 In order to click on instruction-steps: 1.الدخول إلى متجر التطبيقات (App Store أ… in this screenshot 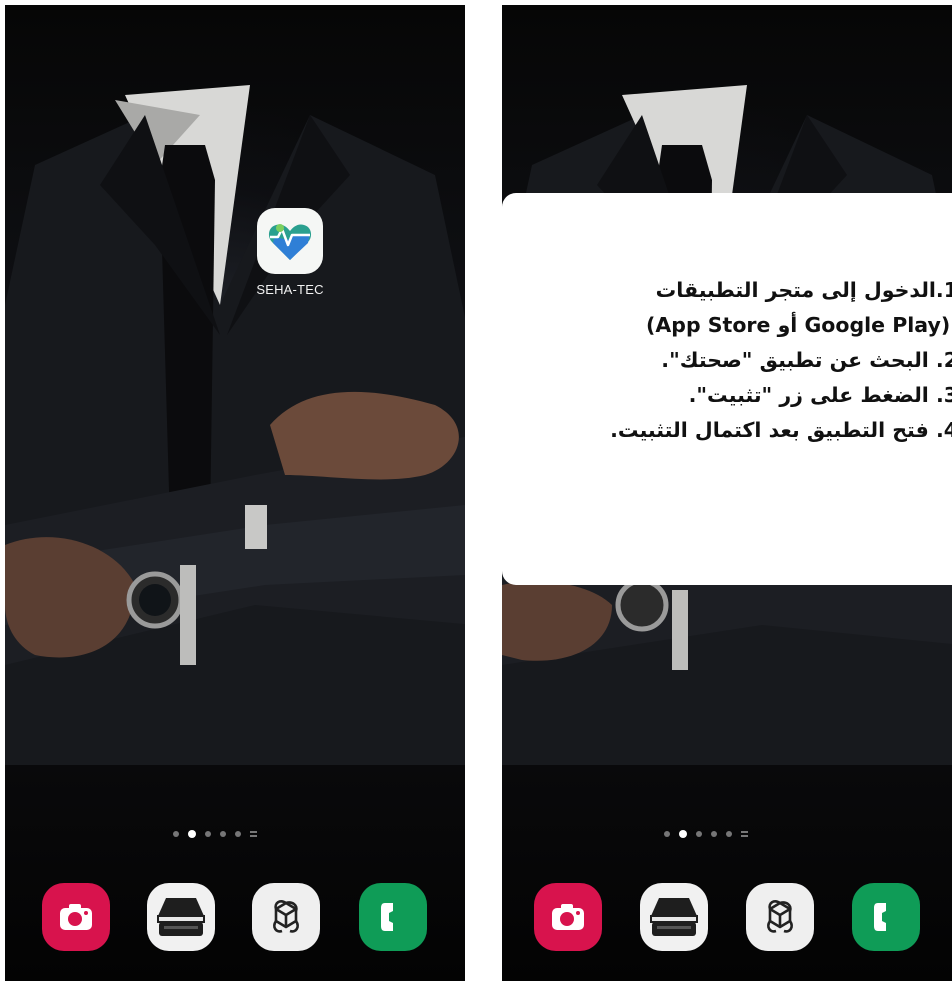, I will do `click(727, 360)`.